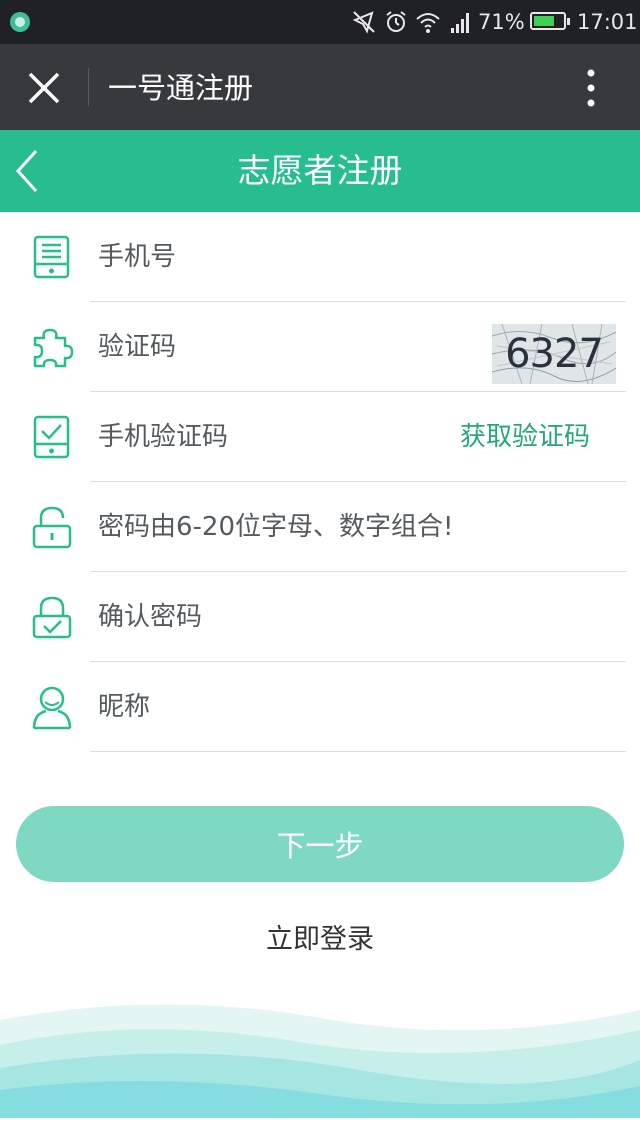 The width and height of the screenshot is (640, 1138). Describe the element at coordinates (320, 22) in the screenshot. I see `status-bar: 71% 17:01` at that location.